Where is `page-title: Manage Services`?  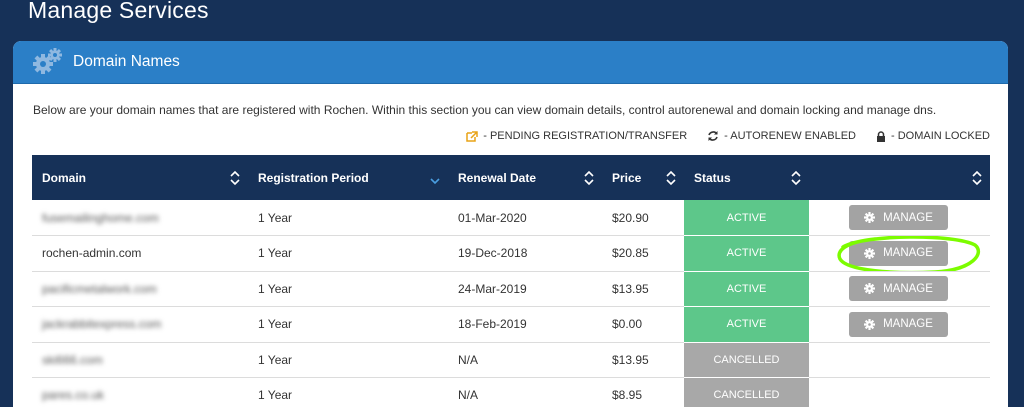
page-title: Manage Services is located at coordinates (118, 11).